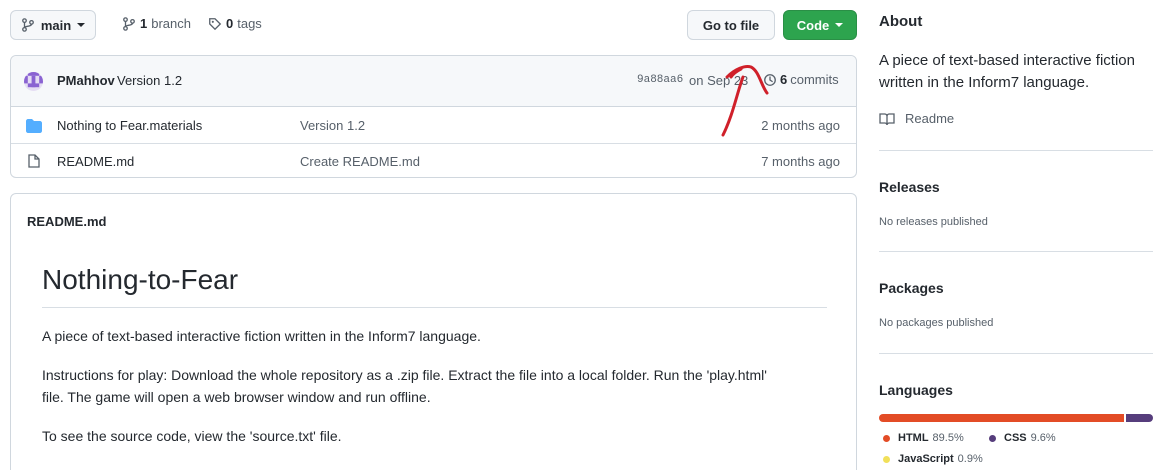  I want to click on language-item-css: CSS 9.6%, so click(1022, 438).